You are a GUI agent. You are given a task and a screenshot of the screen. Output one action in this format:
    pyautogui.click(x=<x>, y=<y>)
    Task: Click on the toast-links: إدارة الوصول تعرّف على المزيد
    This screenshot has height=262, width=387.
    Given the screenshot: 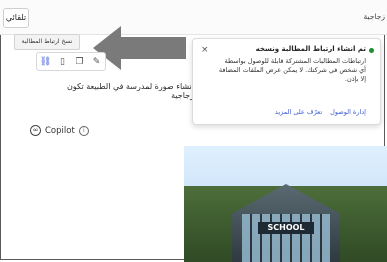 What is the action you would take?
    pyautogui.click(x=320, y=112)
    